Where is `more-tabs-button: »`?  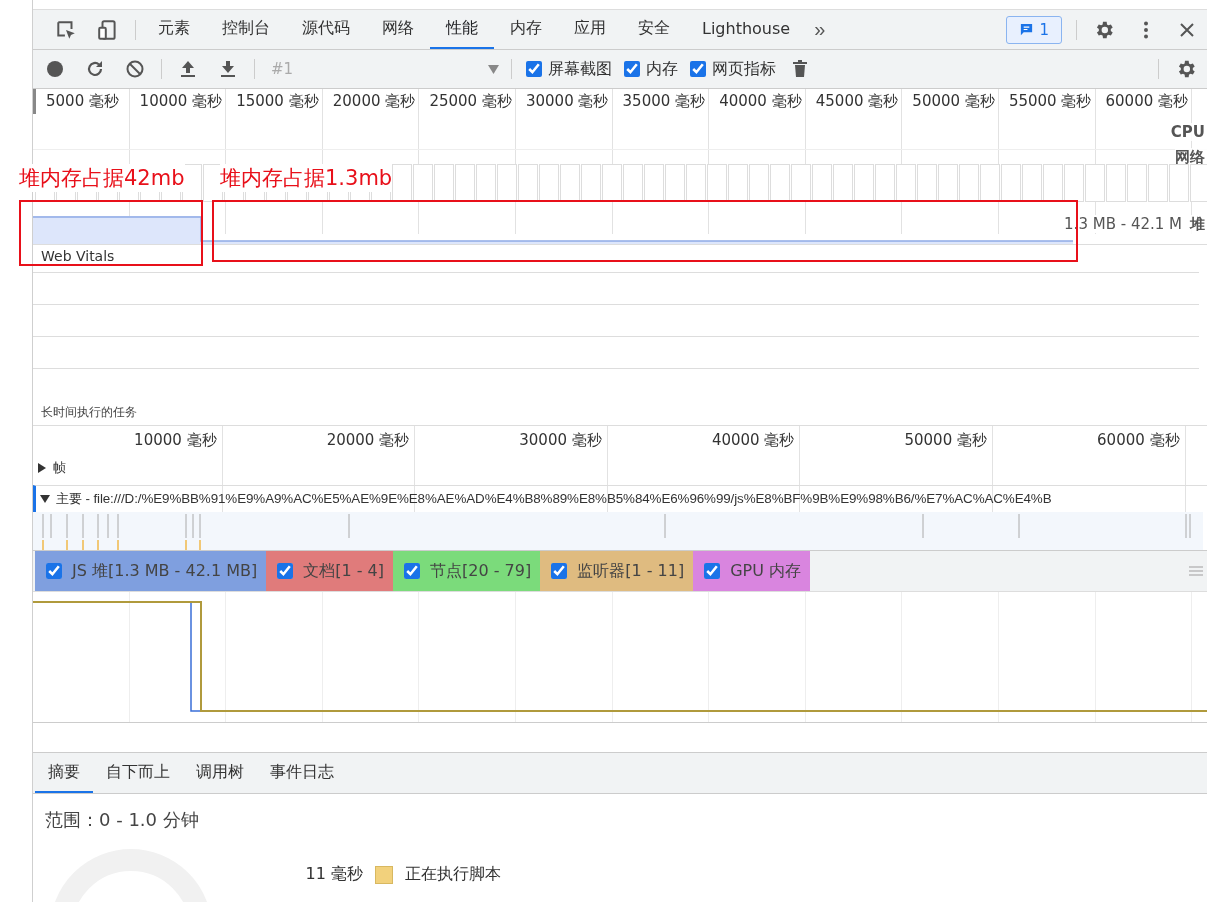 more-tabs-button: » is located at coordinates (820, 29).